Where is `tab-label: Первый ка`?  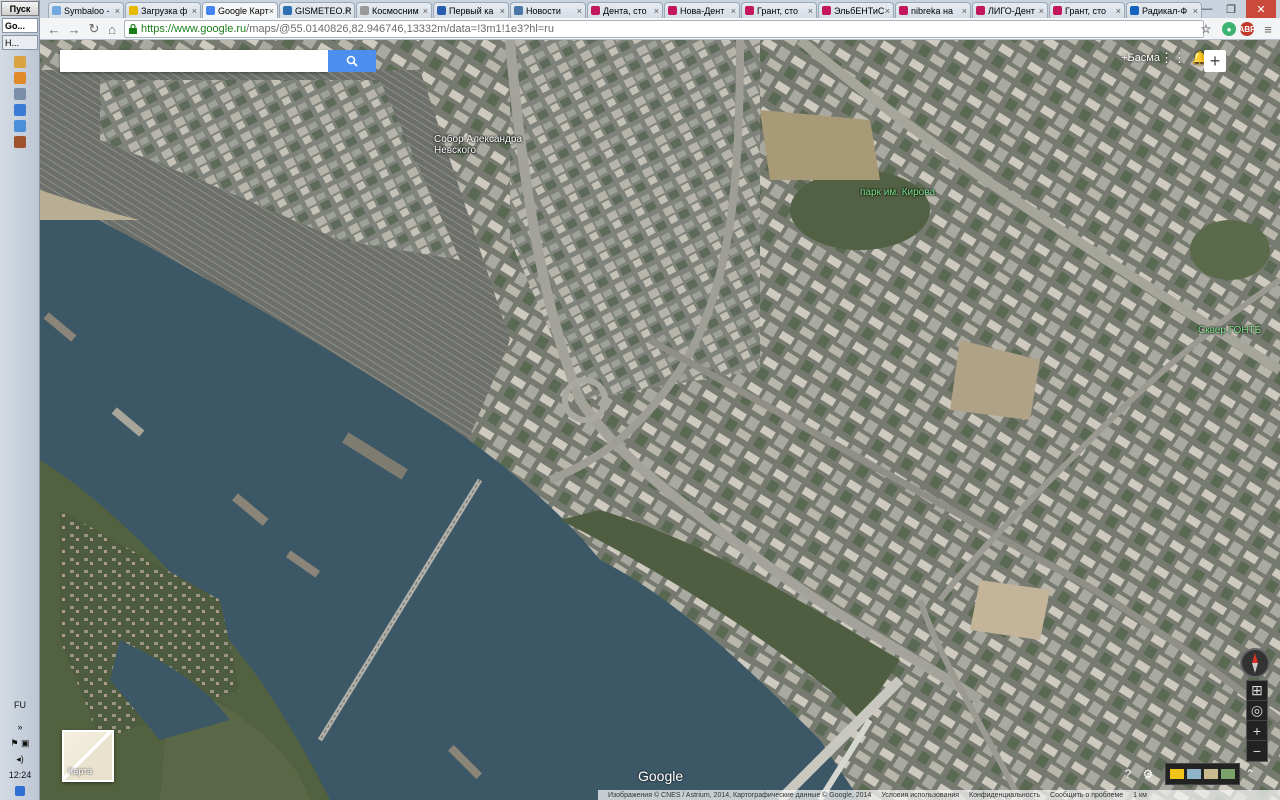
tab-label: Первый ка is located at coordinates (471, 10).